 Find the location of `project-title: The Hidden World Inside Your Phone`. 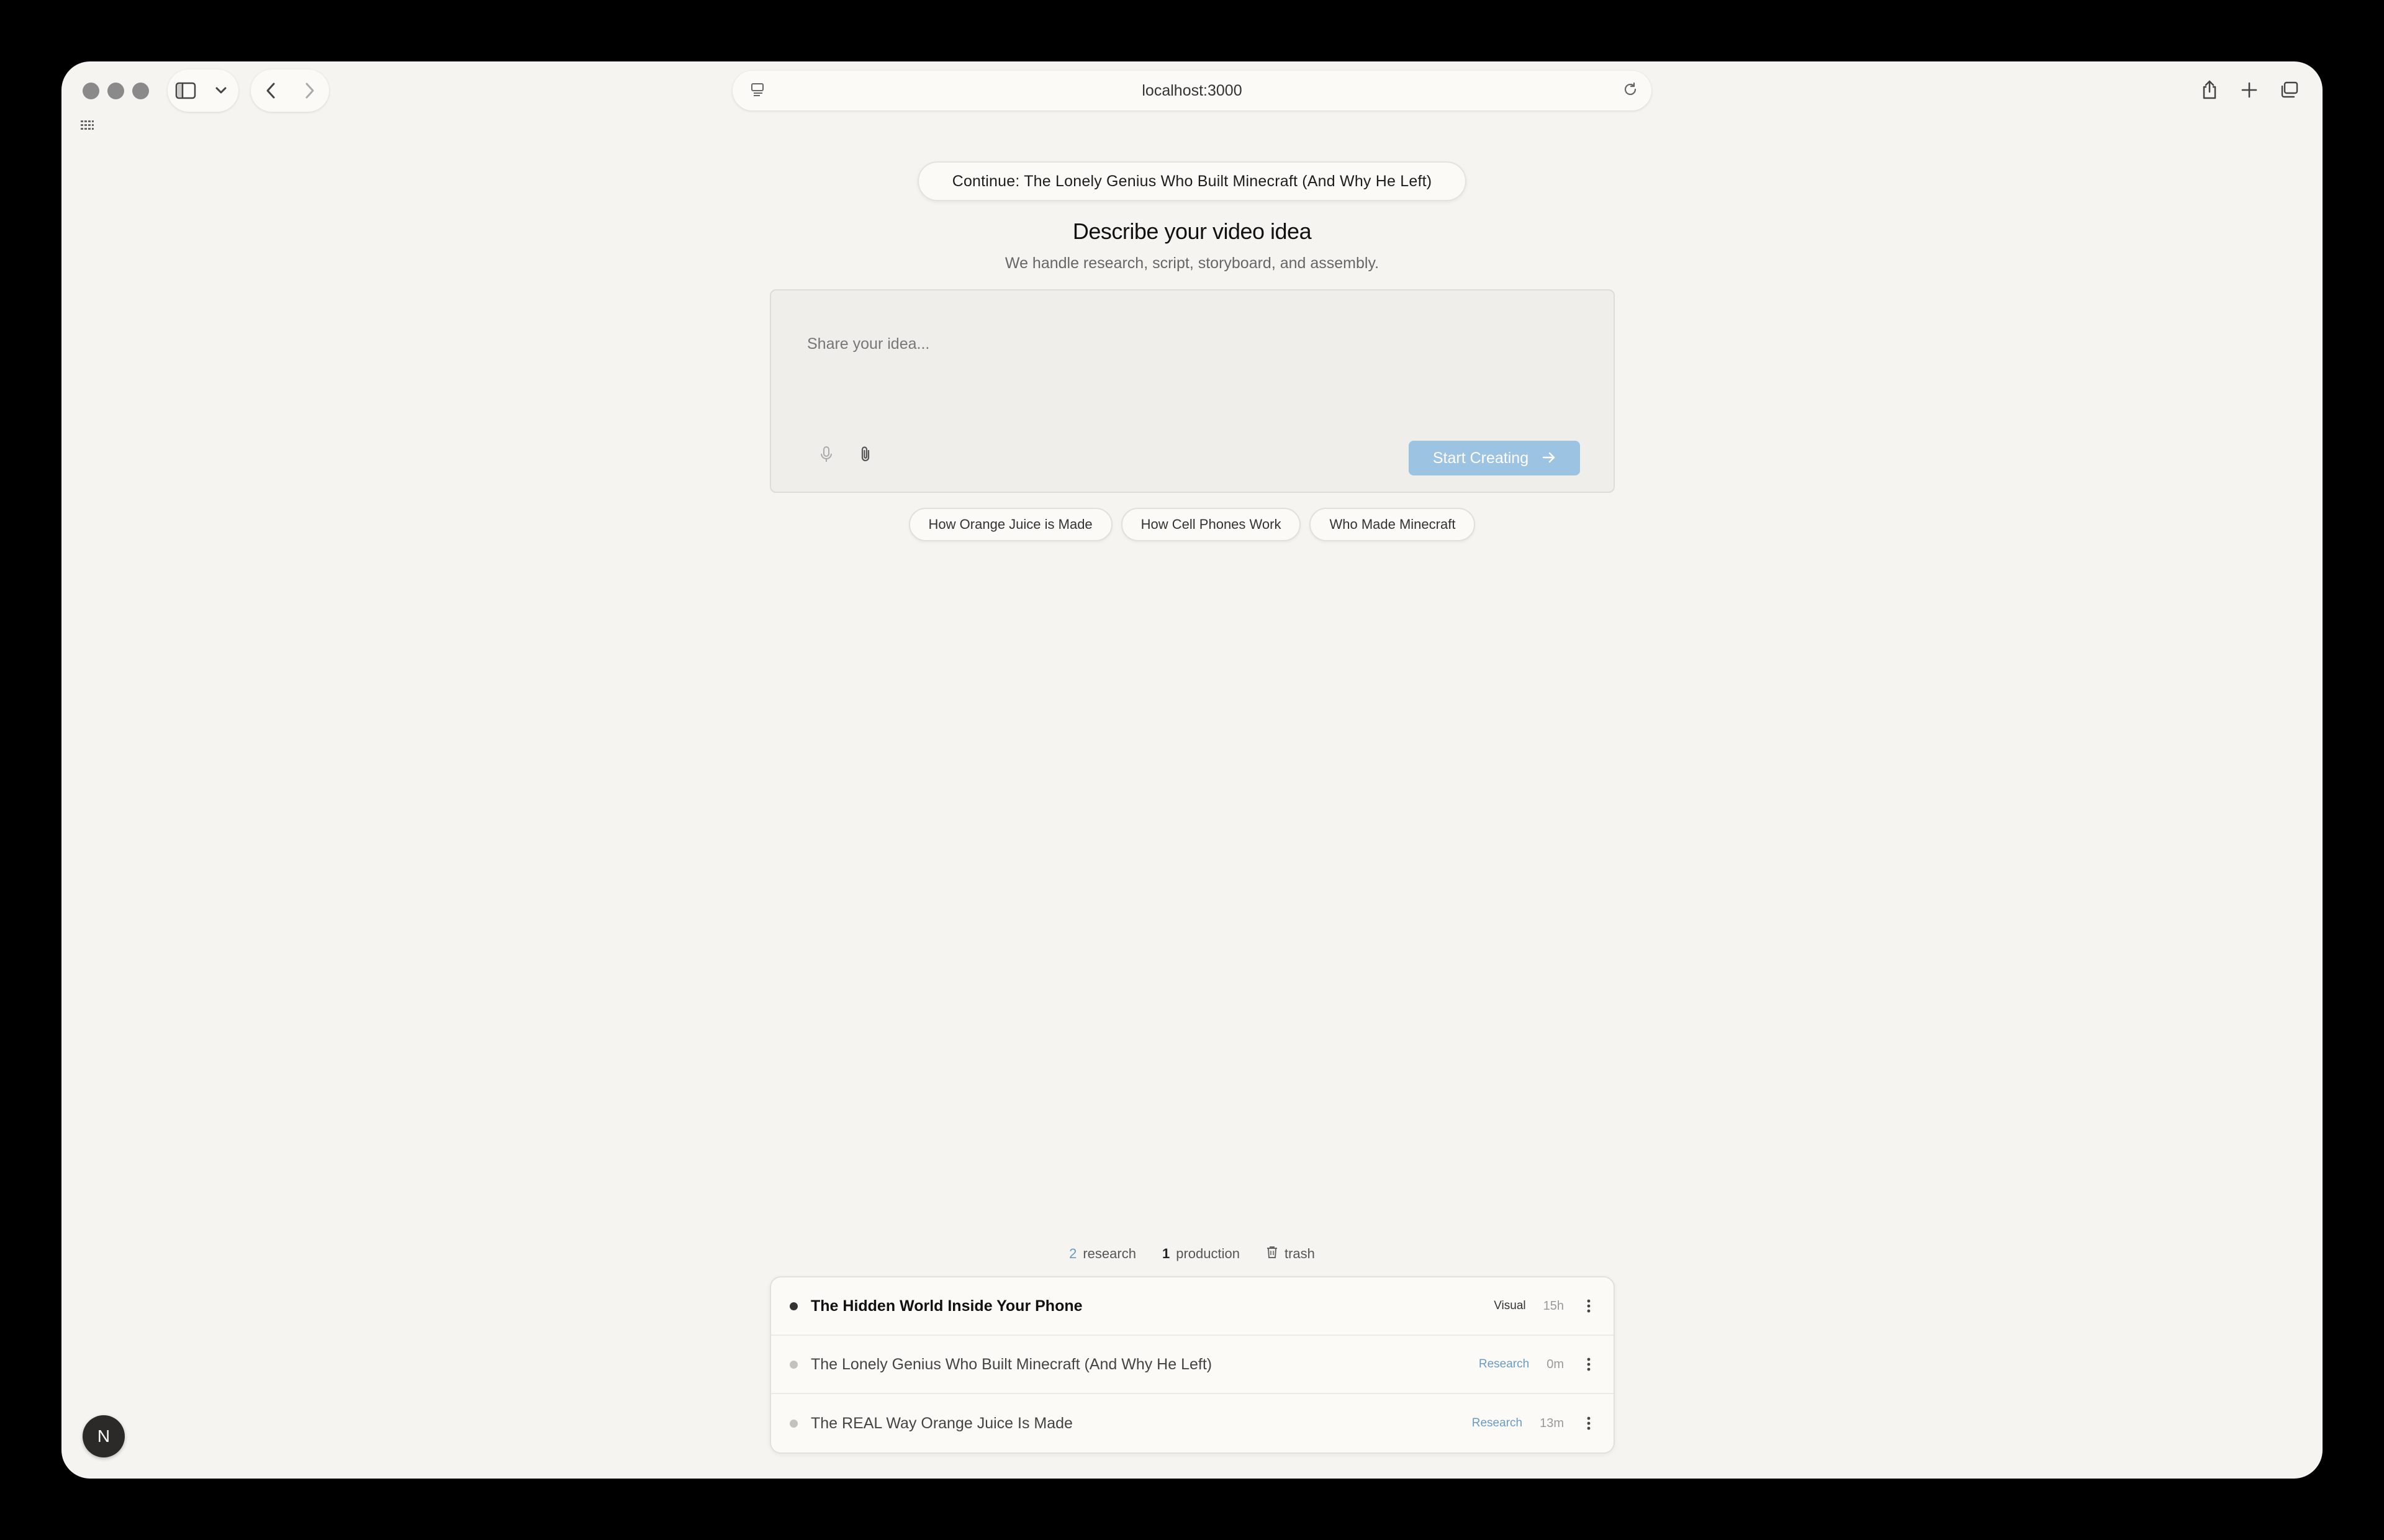

project-title: The Hidden World Inside Your Phone is located at coordinates (947, 1306).